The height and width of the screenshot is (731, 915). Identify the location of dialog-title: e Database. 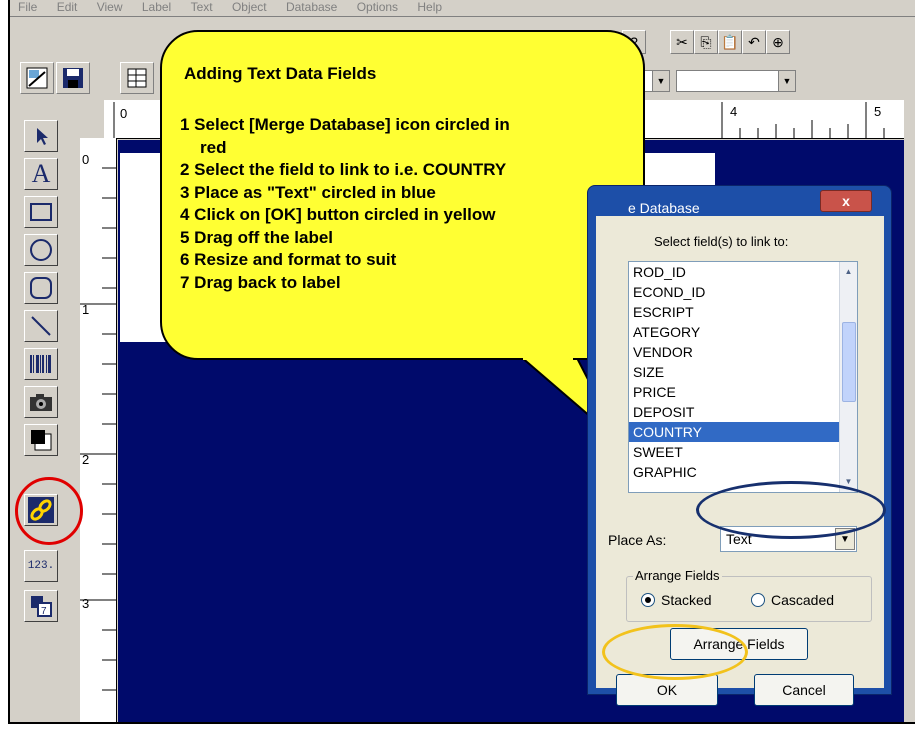
(664, 208).